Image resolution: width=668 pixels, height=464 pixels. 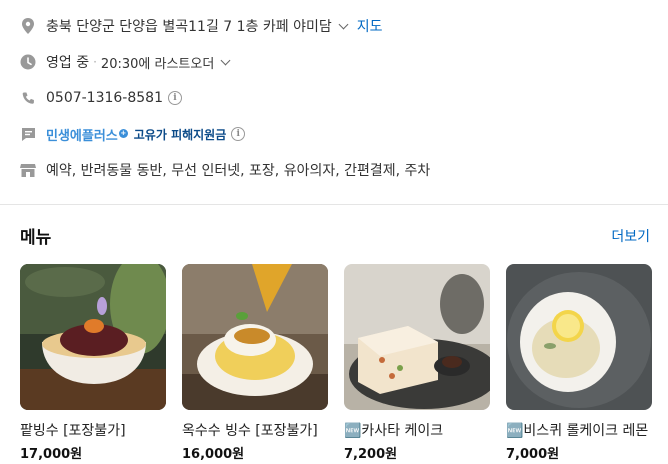 I want to click on red-bean-bingsu-image, so click(x=93, y=337).